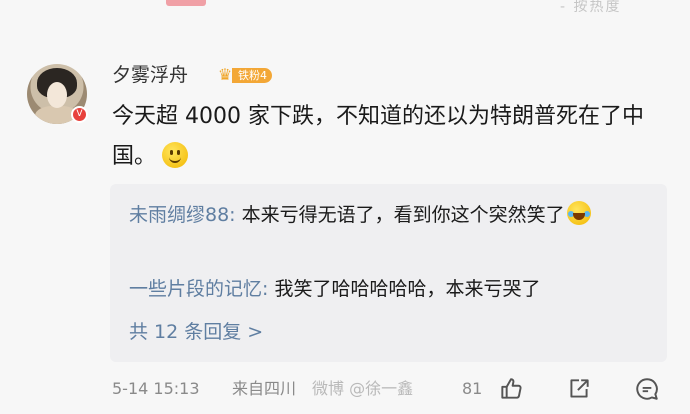 This screenshot has width=690, height=414. I want to click on reply-author: 未雨绸缪88:, so click(182, 215).